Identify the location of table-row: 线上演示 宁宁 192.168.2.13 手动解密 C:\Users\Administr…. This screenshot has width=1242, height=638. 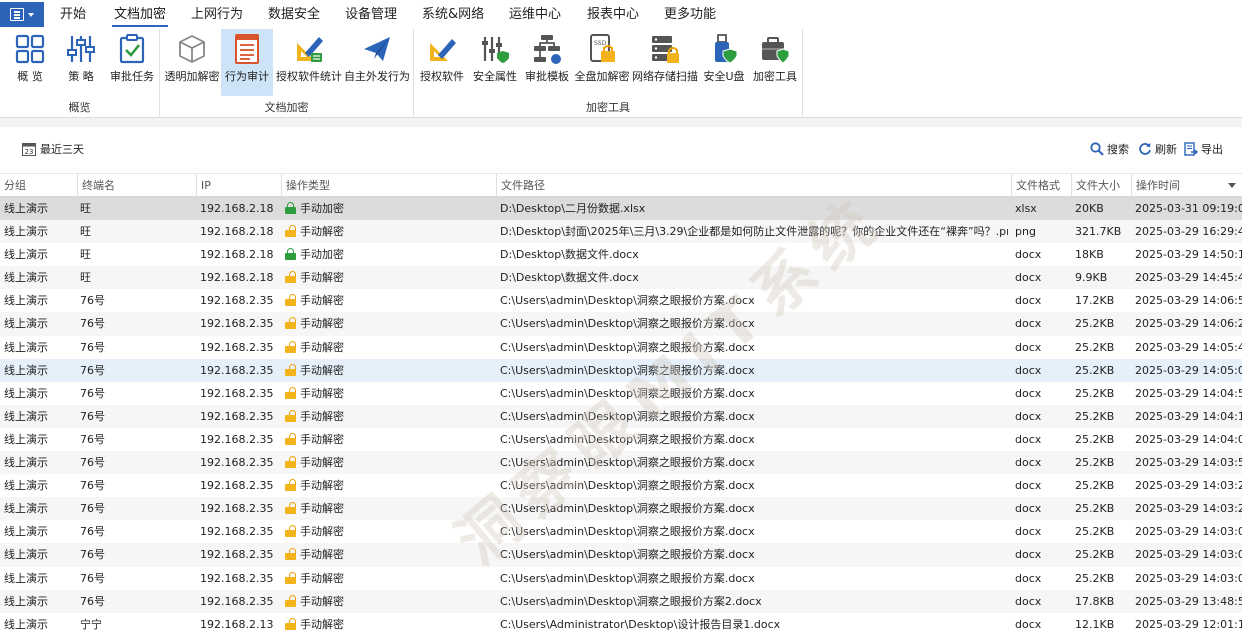
(621, 624).